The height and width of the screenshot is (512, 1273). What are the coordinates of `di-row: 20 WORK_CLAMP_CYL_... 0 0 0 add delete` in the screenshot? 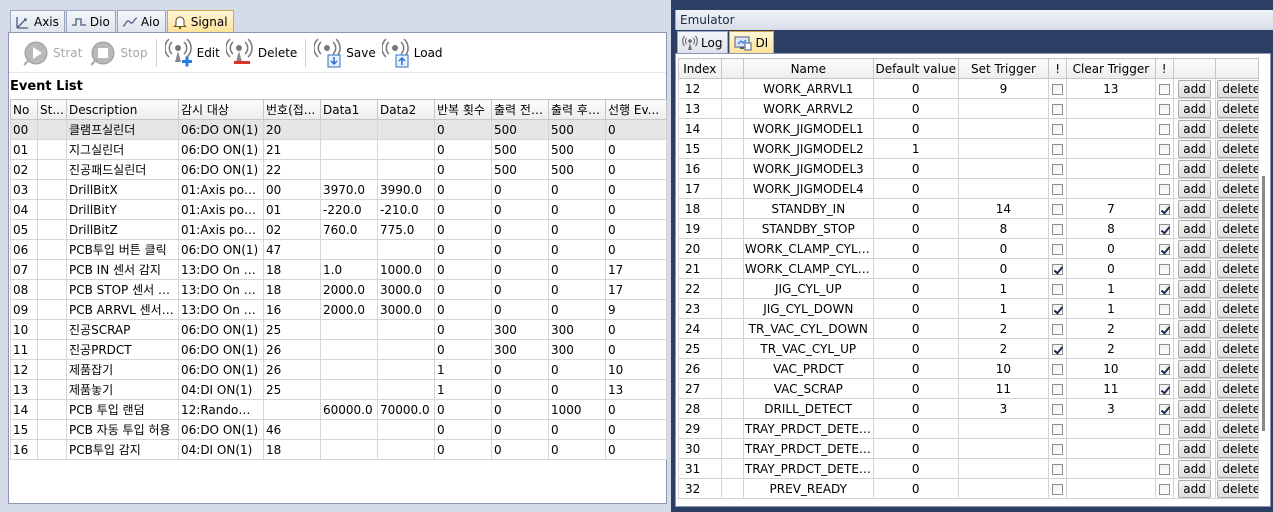 It's located at (968, 248).